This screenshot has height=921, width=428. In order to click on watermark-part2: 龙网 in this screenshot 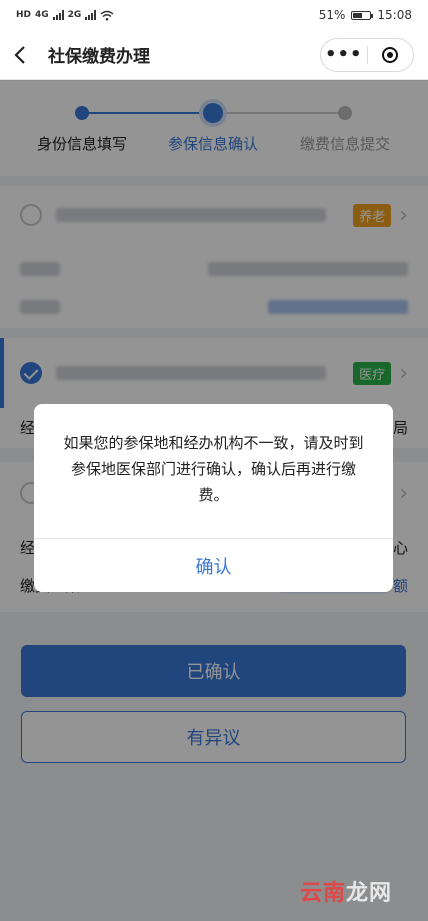, I will do `click(368, 893)`.